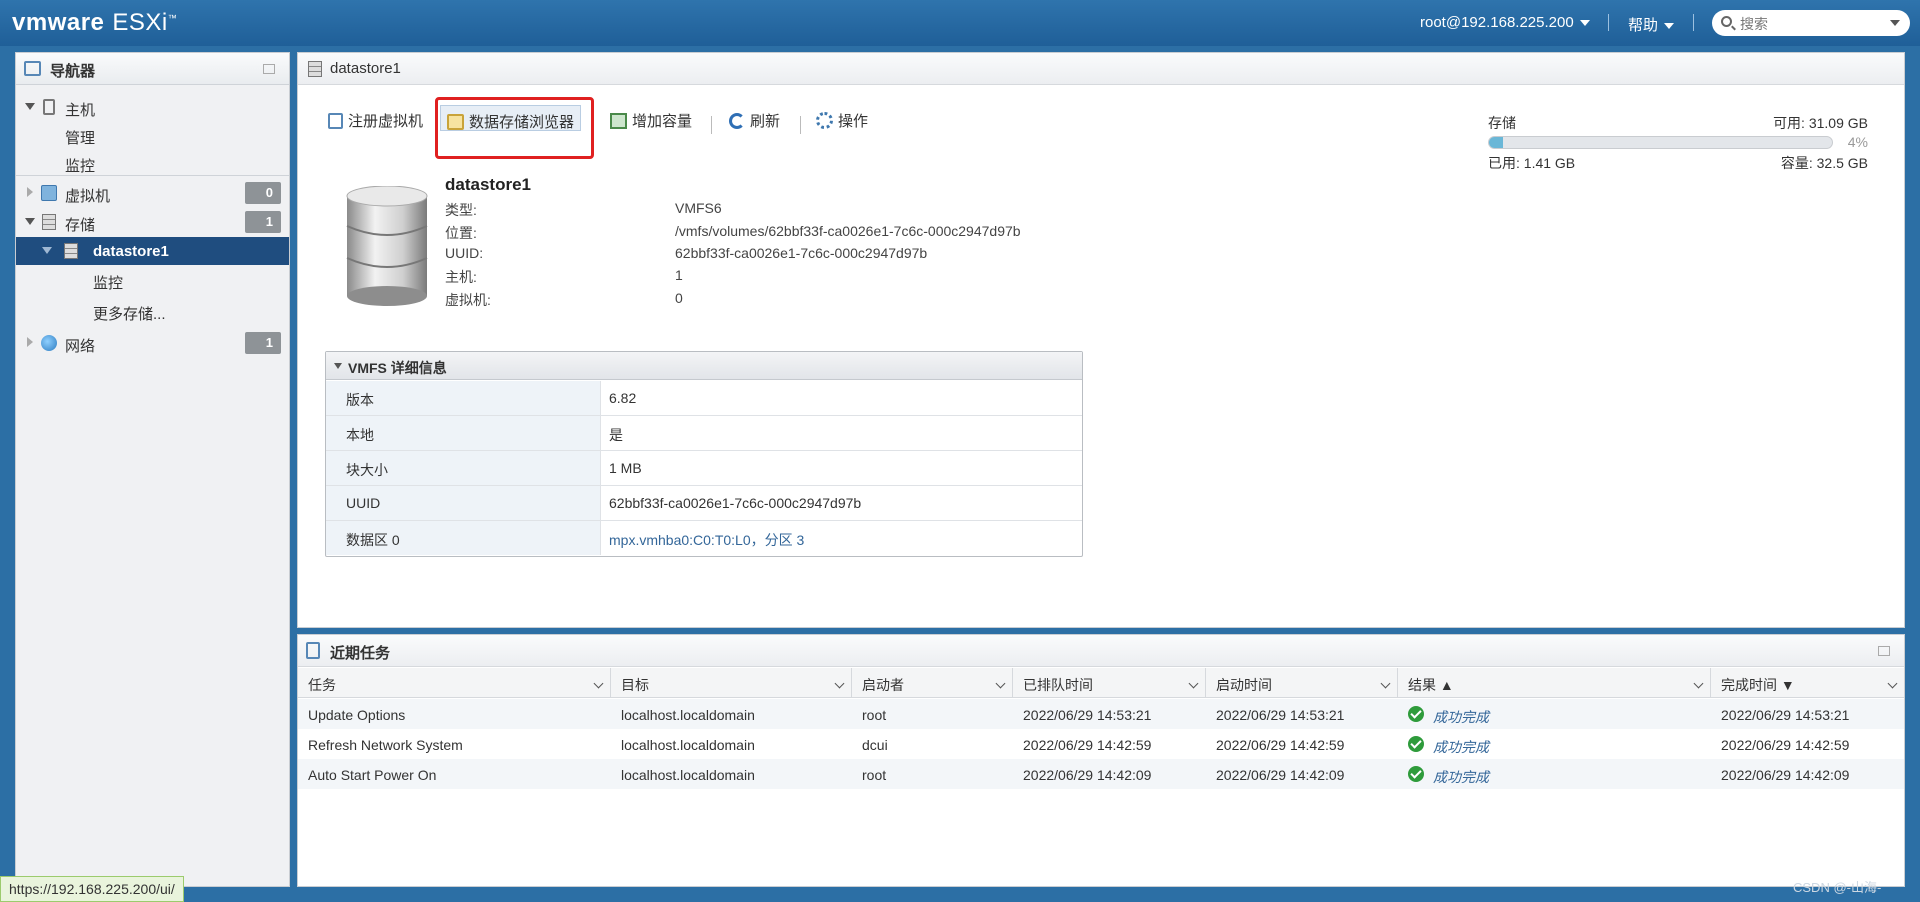  I want to click on refresh-icon, so click(737, 121).